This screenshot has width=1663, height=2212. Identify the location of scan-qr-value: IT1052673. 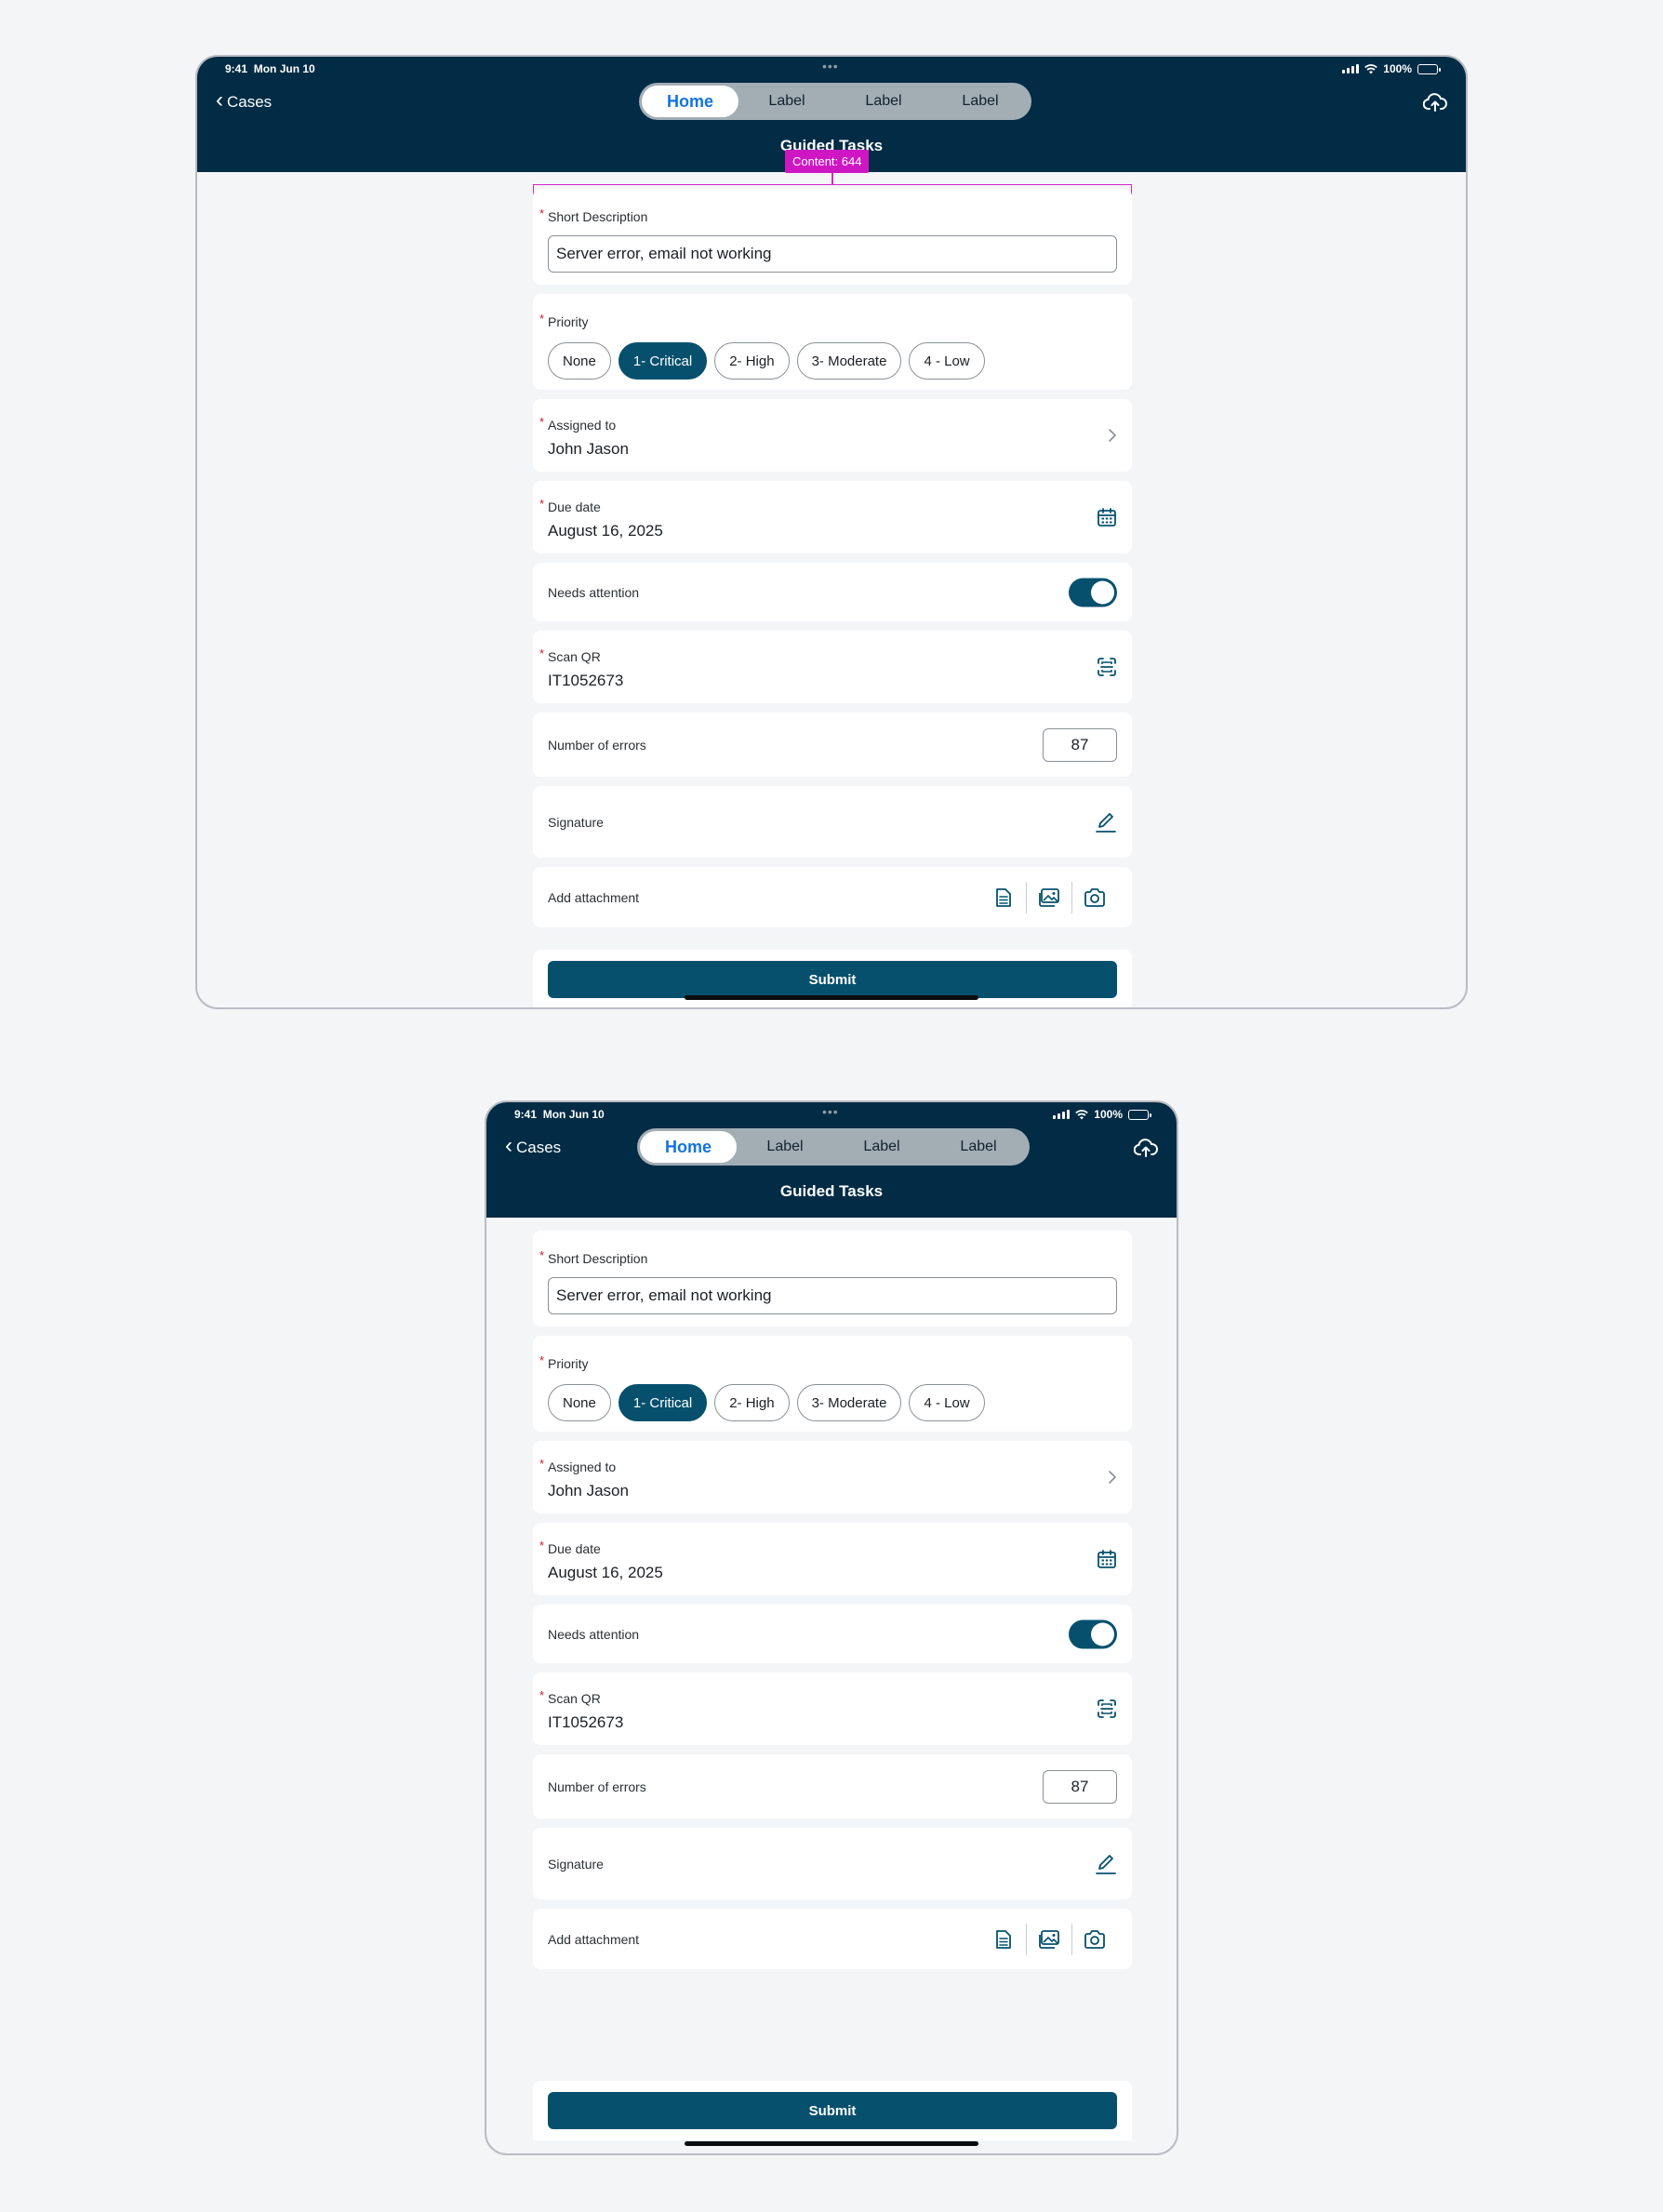
(586, 1722).